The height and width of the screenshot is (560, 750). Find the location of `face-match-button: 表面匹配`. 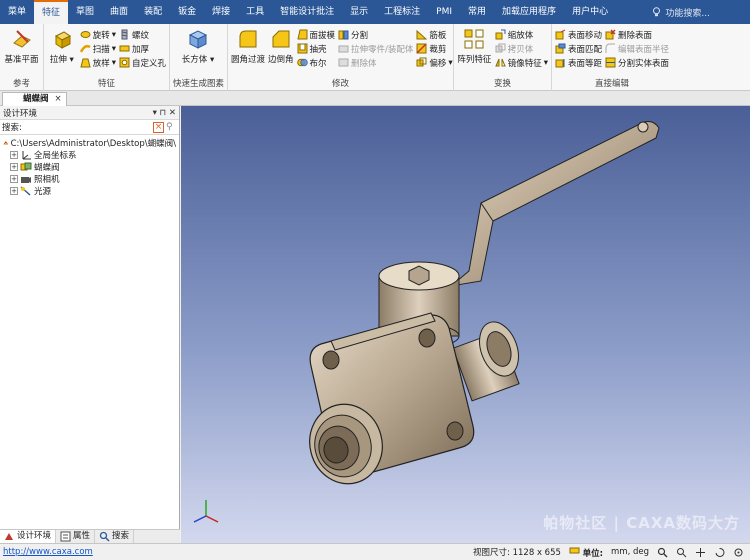

face-match-button: 表面匹配 is located at coordinates (578, 48).